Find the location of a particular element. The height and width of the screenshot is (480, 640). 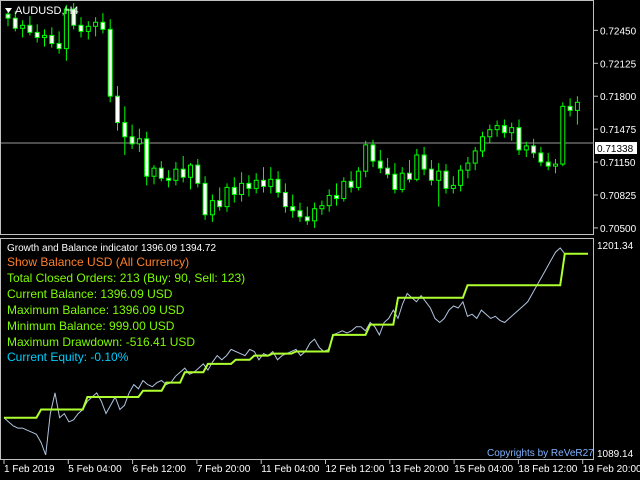

indicator-axis-top: 1201.34 is located at coordinates (615, 246).